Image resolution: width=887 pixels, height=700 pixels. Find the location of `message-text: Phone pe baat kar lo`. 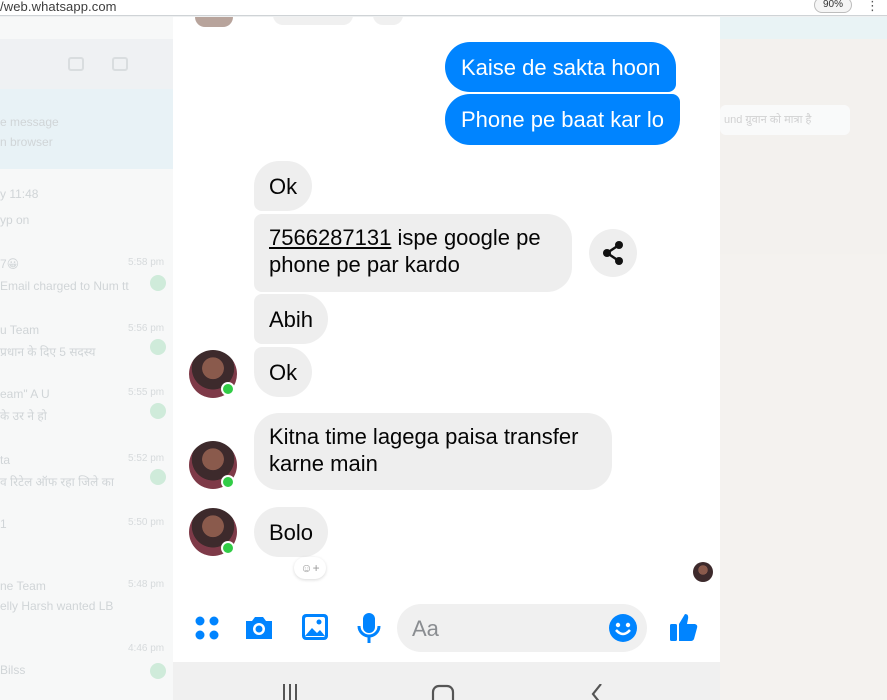

message-text: Phone pe baat kar lo is located at coordinates (563, 119).